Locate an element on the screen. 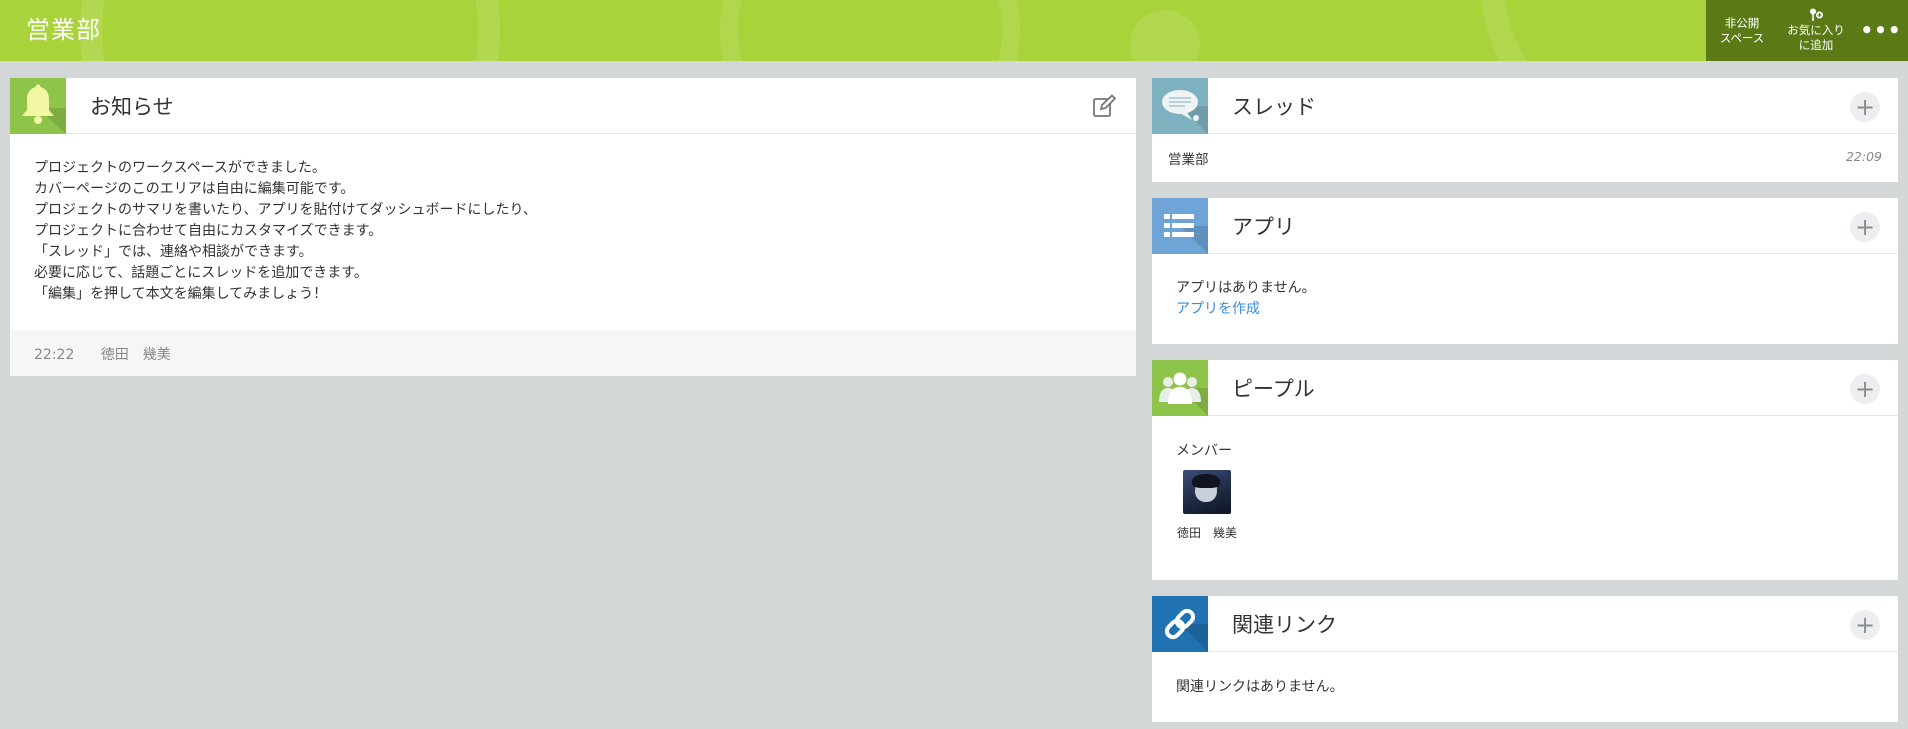  apps-empty-message: アプリはありません。 is located at coordinates (1246, 288).